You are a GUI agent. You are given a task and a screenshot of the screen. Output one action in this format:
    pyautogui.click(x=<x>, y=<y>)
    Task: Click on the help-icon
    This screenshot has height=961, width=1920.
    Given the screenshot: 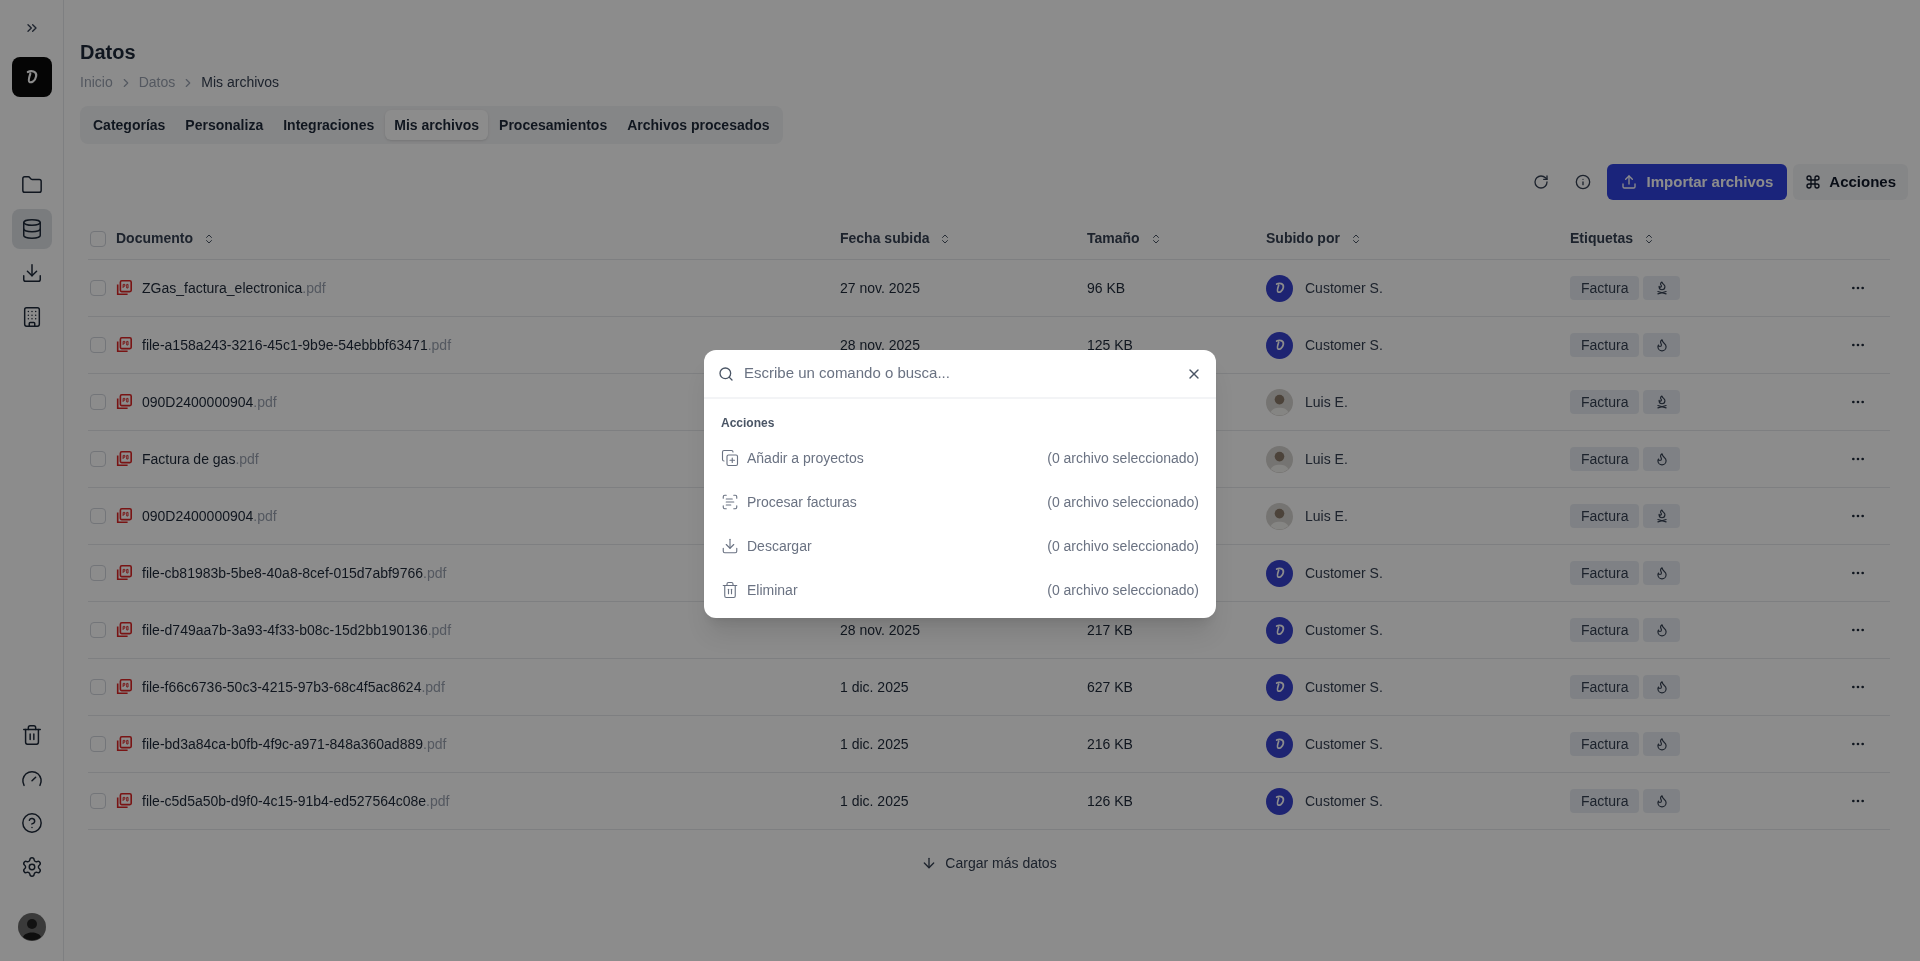 What is the action you would take?
    pyautogui.click(x=31, y=823)
    